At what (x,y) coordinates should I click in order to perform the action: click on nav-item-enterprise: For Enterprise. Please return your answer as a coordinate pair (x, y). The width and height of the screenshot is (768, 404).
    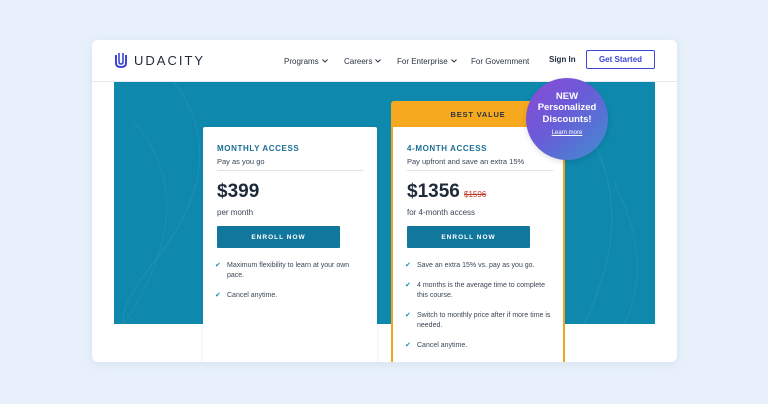
    Looking at the image, I should click on (427, 61).